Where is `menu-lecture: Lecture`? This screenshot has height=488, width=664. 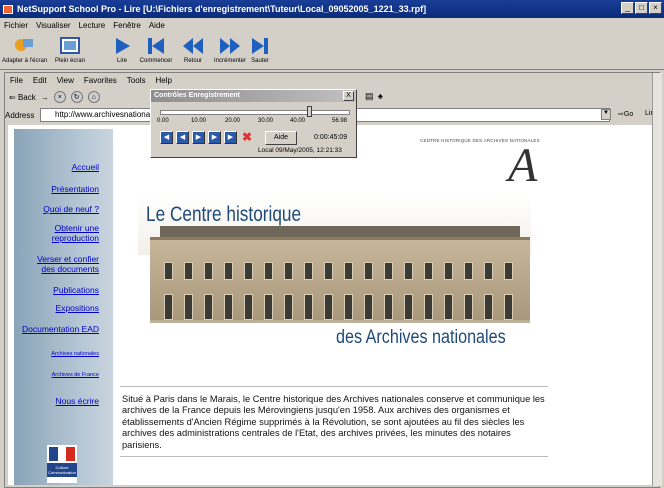 menu-lecture: Lecture is located at coordinates (92, 25).